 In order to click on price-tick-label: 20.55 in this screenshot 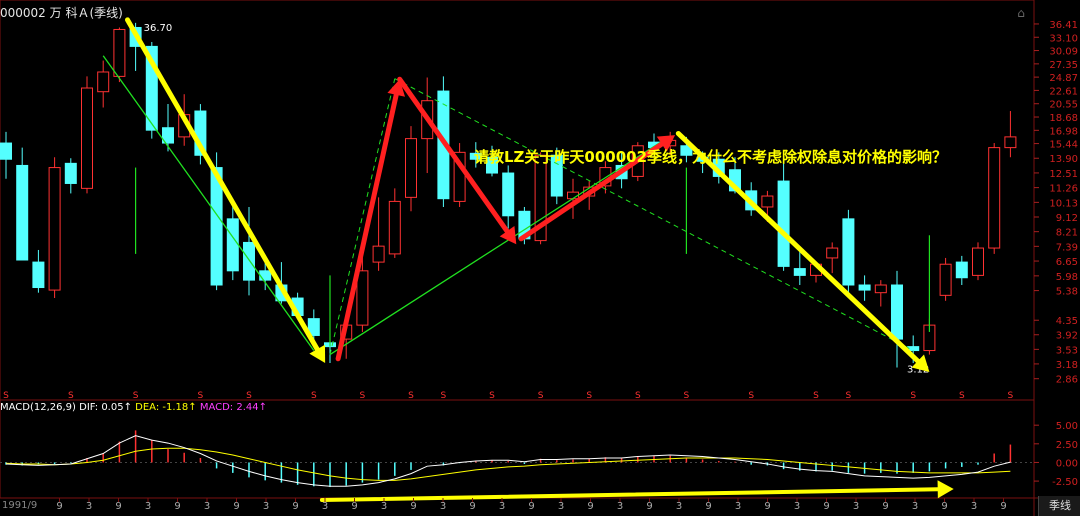, I will do `click(1063, 105)`.